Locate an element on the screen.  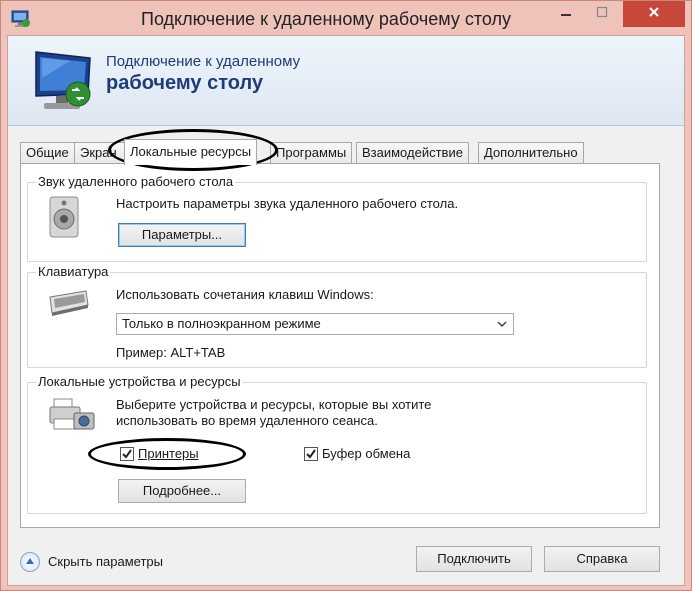
clipboard-label: Буфер обмена is located at coordinates (366, 453).